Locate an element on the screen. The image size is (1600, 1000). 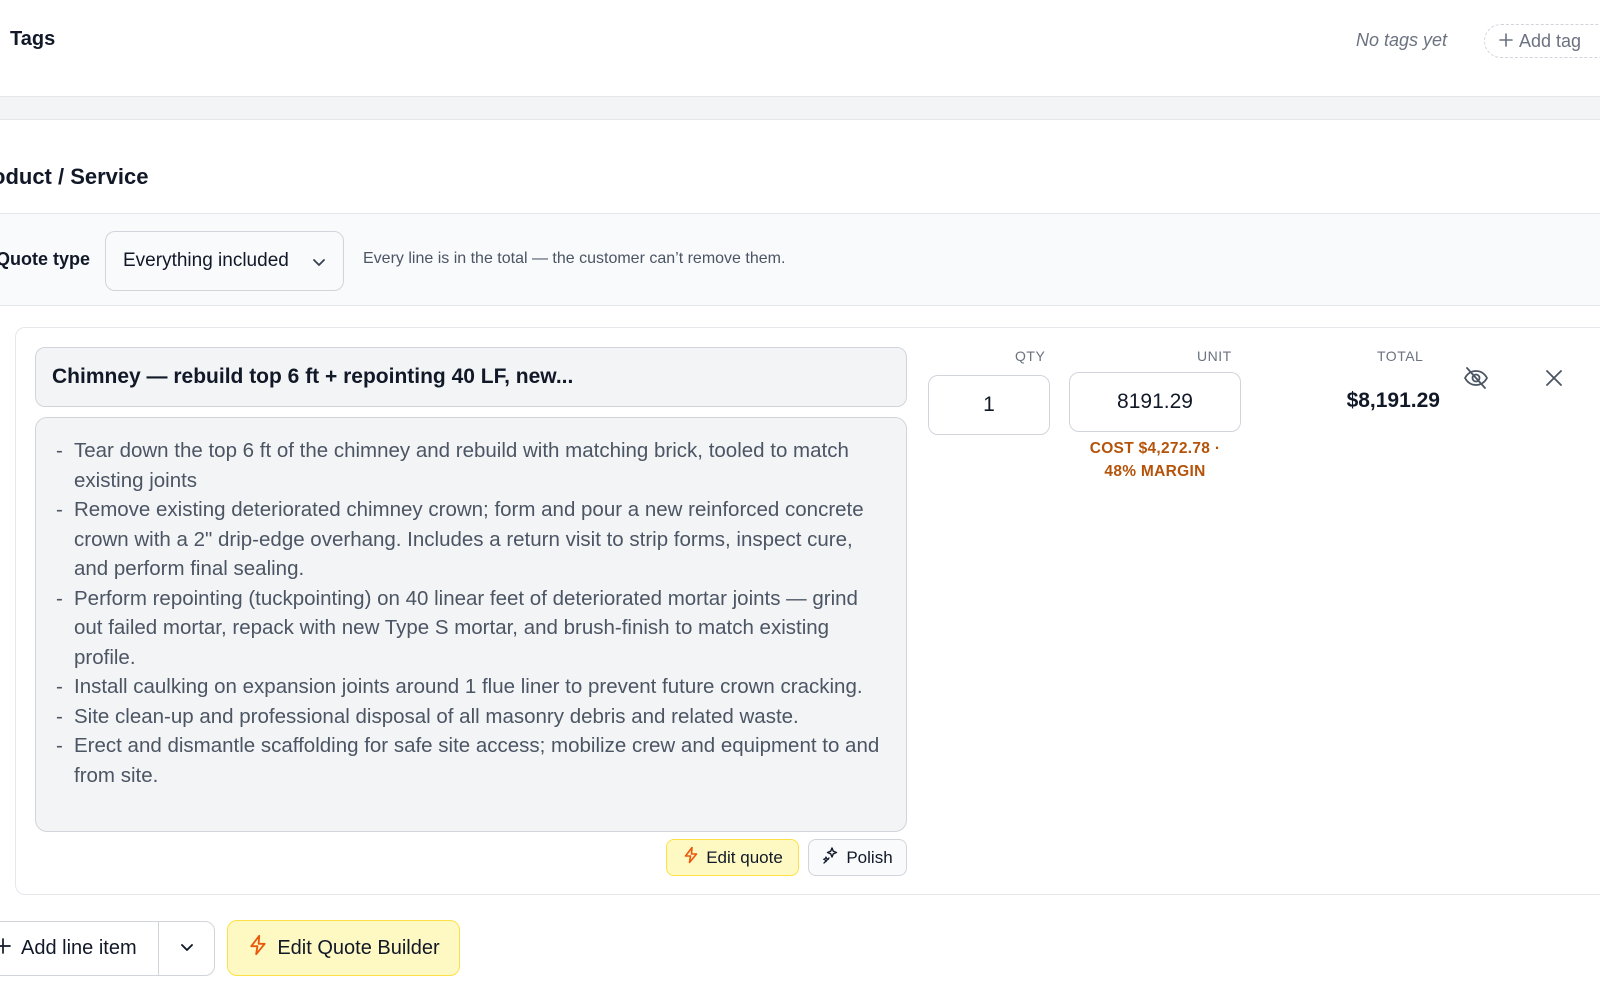
polish-label: Polish is located at coordinates (869, 857).